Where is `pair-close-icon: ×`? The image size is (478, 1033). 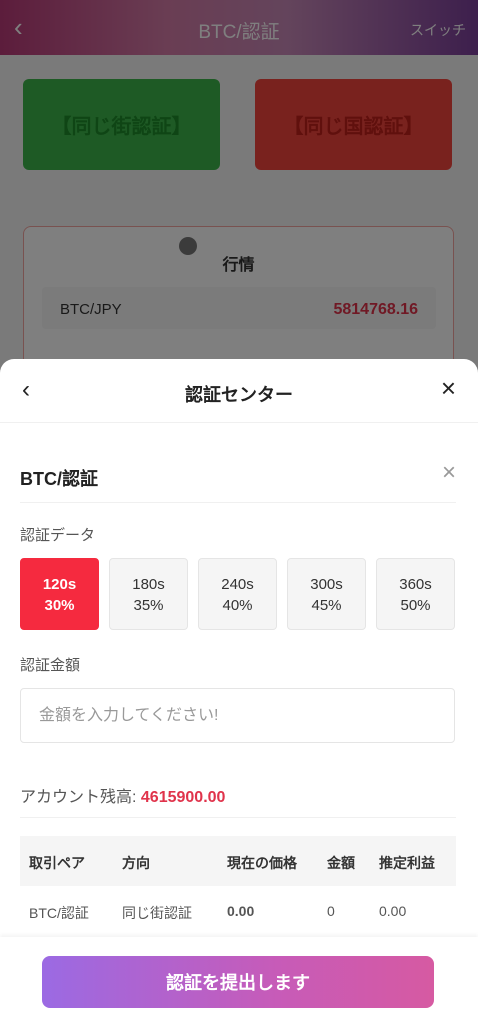 pair-close-icon: × is located at coordinates (449, 473).